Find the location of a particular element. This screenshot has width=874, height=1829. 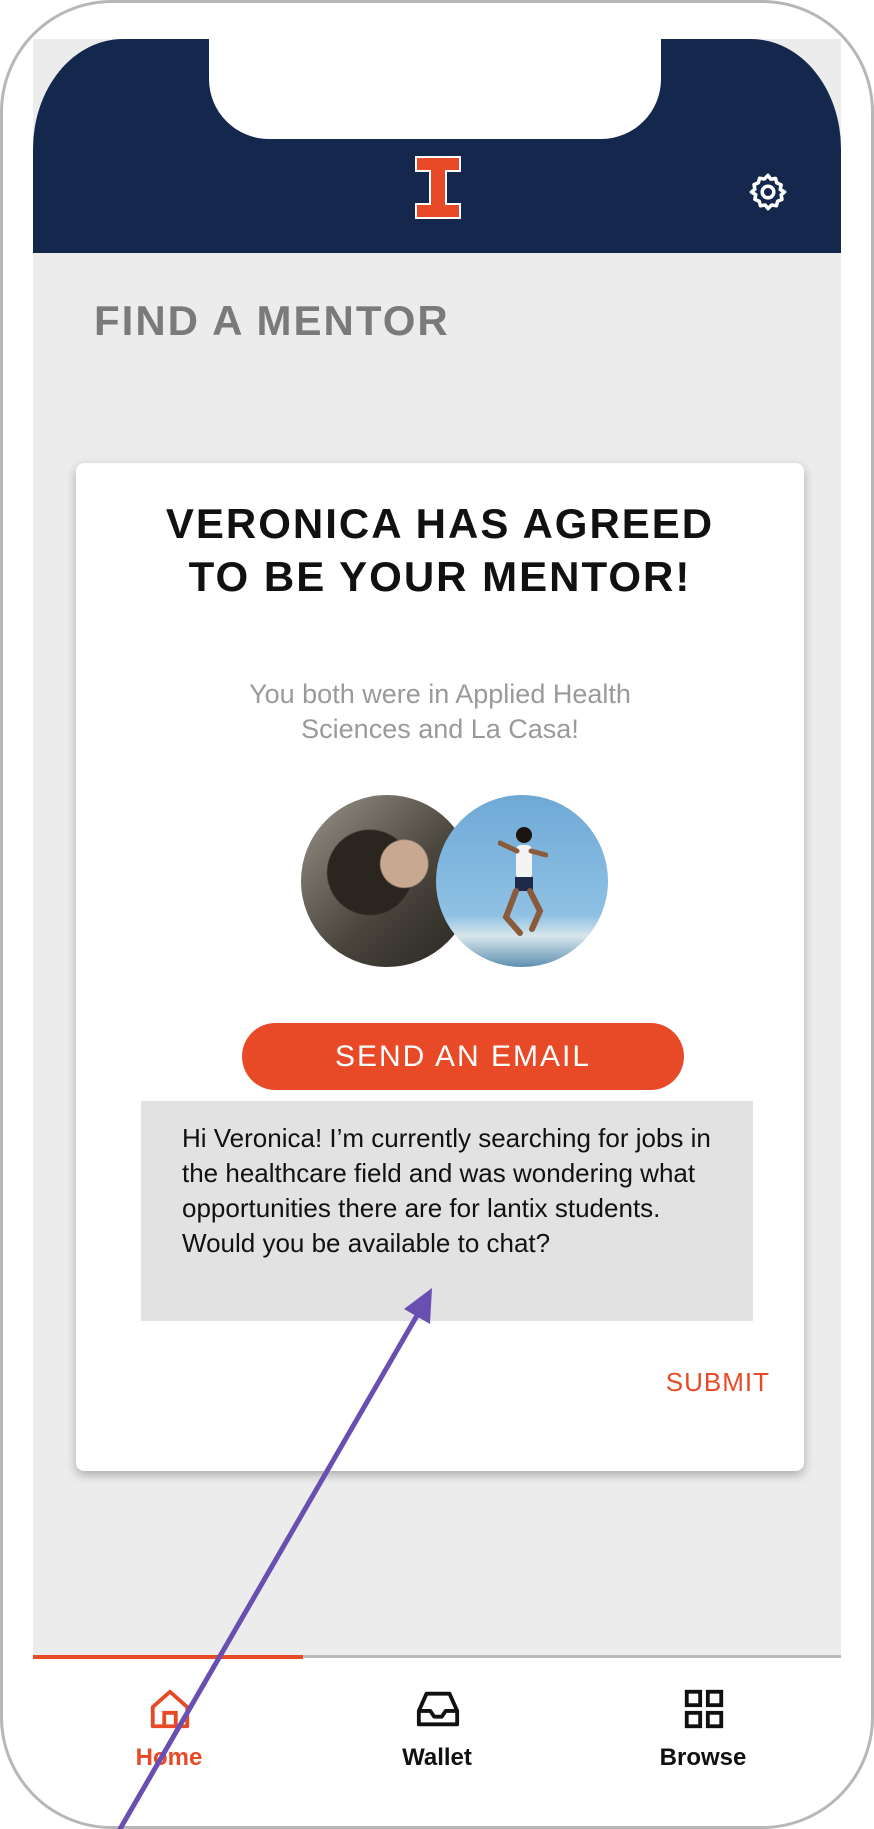

tab-home-label: Home is located at coordinates (169, 1757).